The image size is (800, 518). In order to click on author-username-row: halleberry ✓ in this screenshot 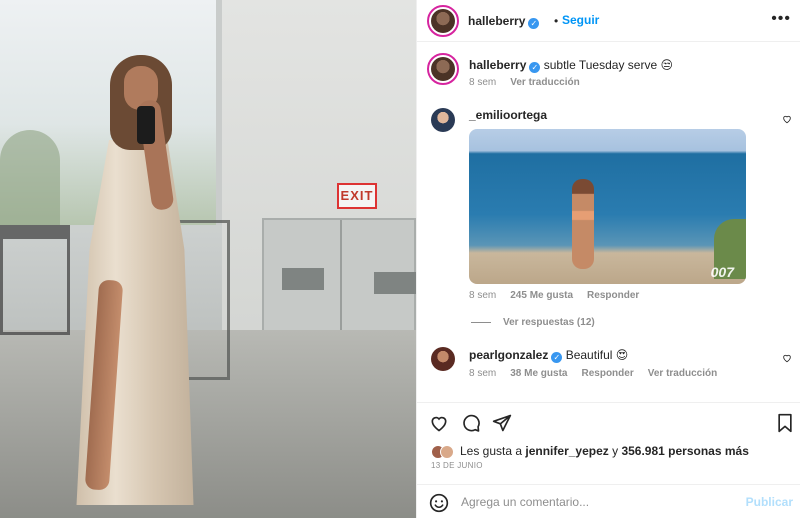, I will do `click(504, 21)`.